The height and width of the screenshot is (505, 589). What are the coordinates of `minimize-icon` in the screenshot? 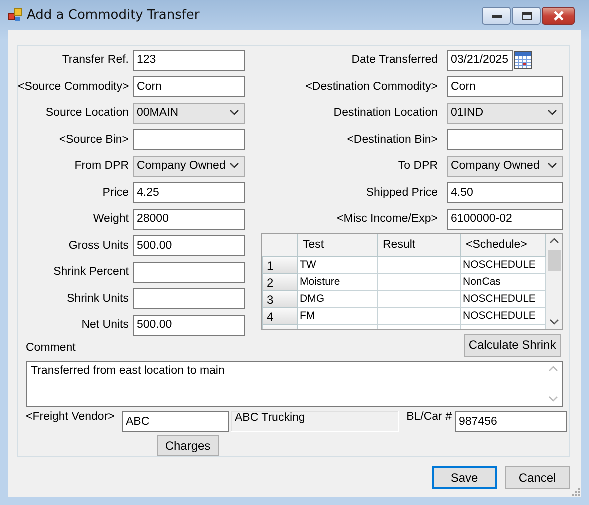 It's located at (497, 16).